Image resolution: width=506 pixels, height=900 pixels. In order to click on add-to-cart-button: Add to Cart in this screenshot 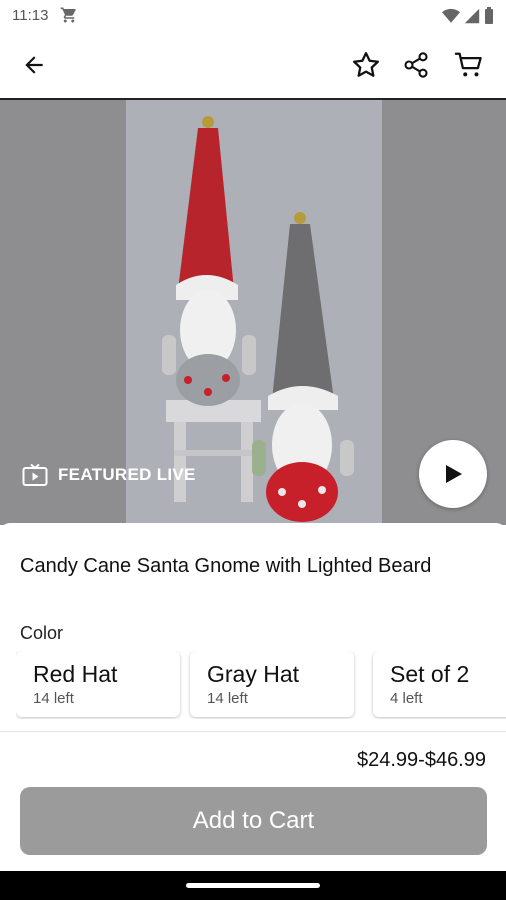, I will do `click(253, 821)`.